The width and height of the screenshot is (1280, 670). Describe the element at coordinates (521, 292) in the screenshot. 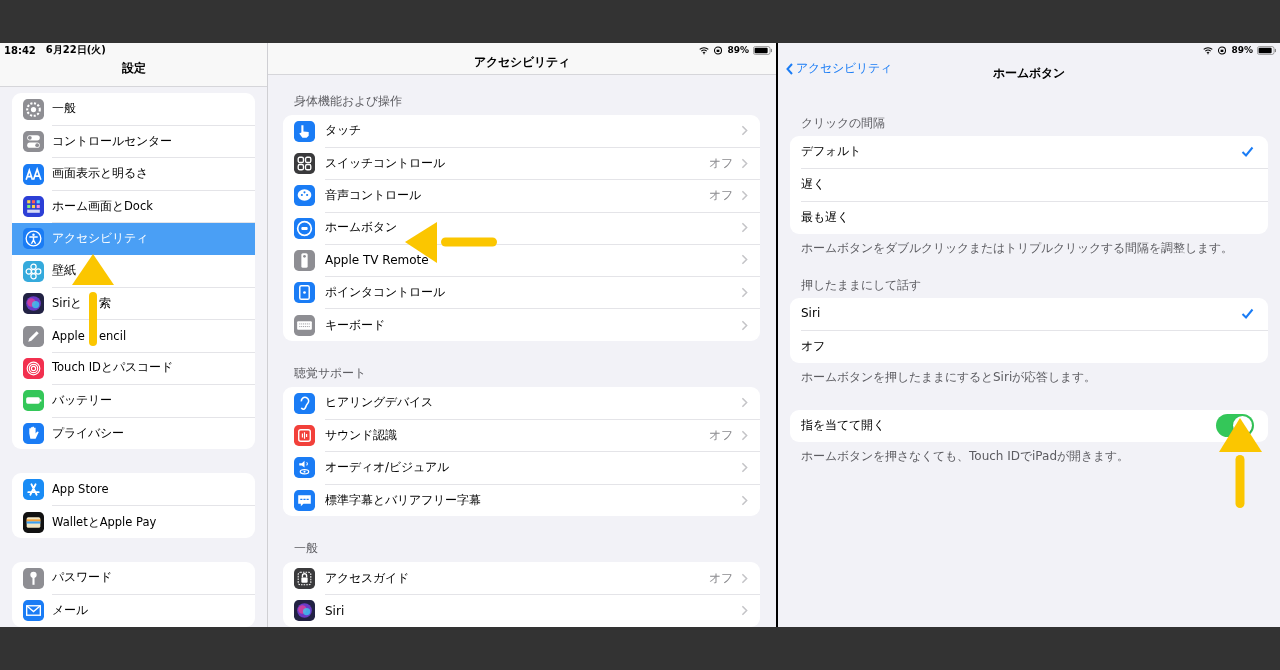

I see `settings-row: ポインタコントロール` at that location.